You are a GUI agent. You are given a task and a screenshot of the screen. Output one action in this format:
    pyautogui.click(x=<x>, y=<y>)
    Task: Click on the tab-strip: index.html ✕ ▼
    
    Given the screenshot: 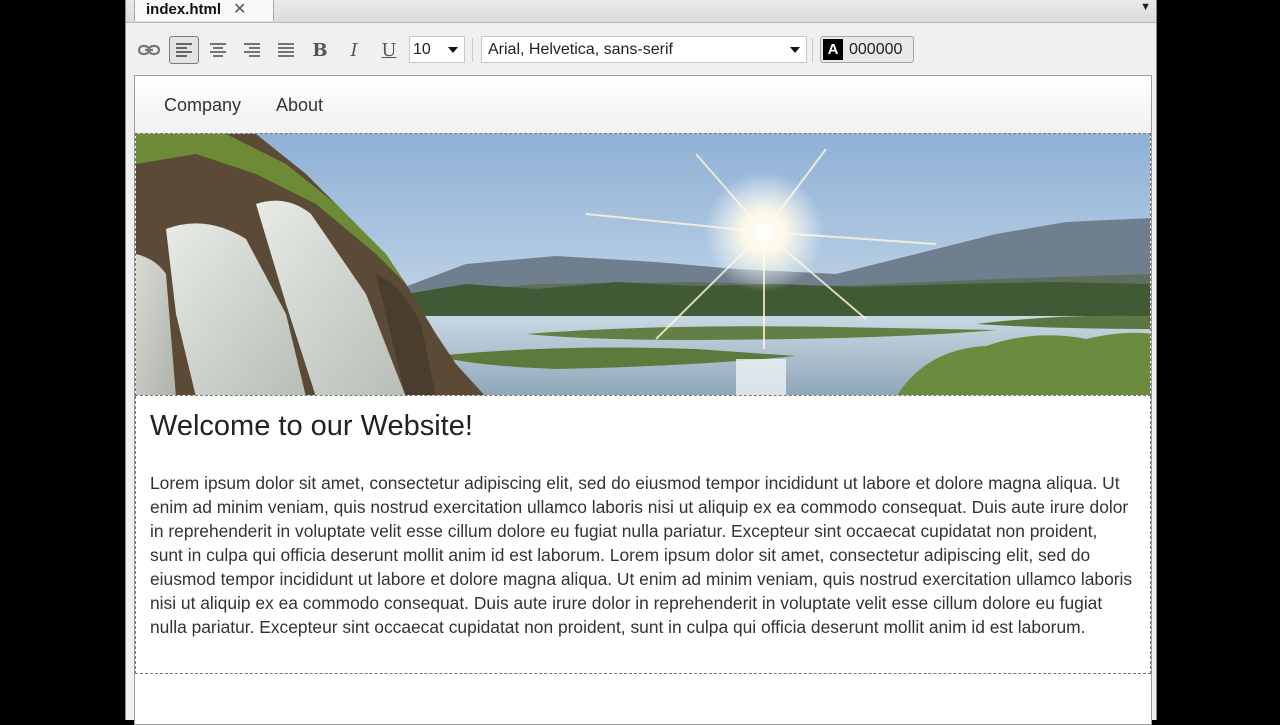 What is the action you would take?
    pyautogui.click(x=641, y=11)
    